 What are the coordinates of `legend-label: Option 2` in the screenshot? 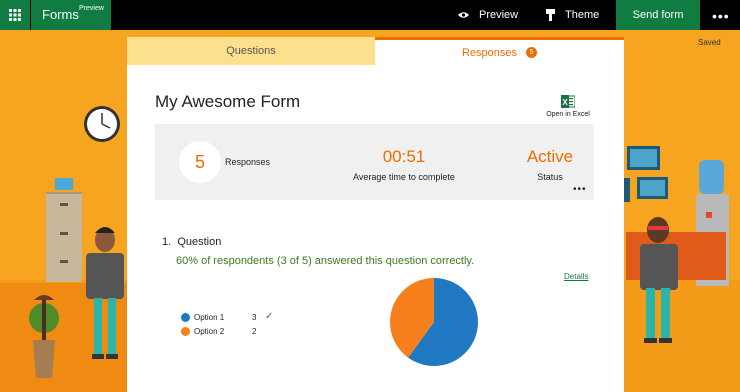 It's located at (209, 331).